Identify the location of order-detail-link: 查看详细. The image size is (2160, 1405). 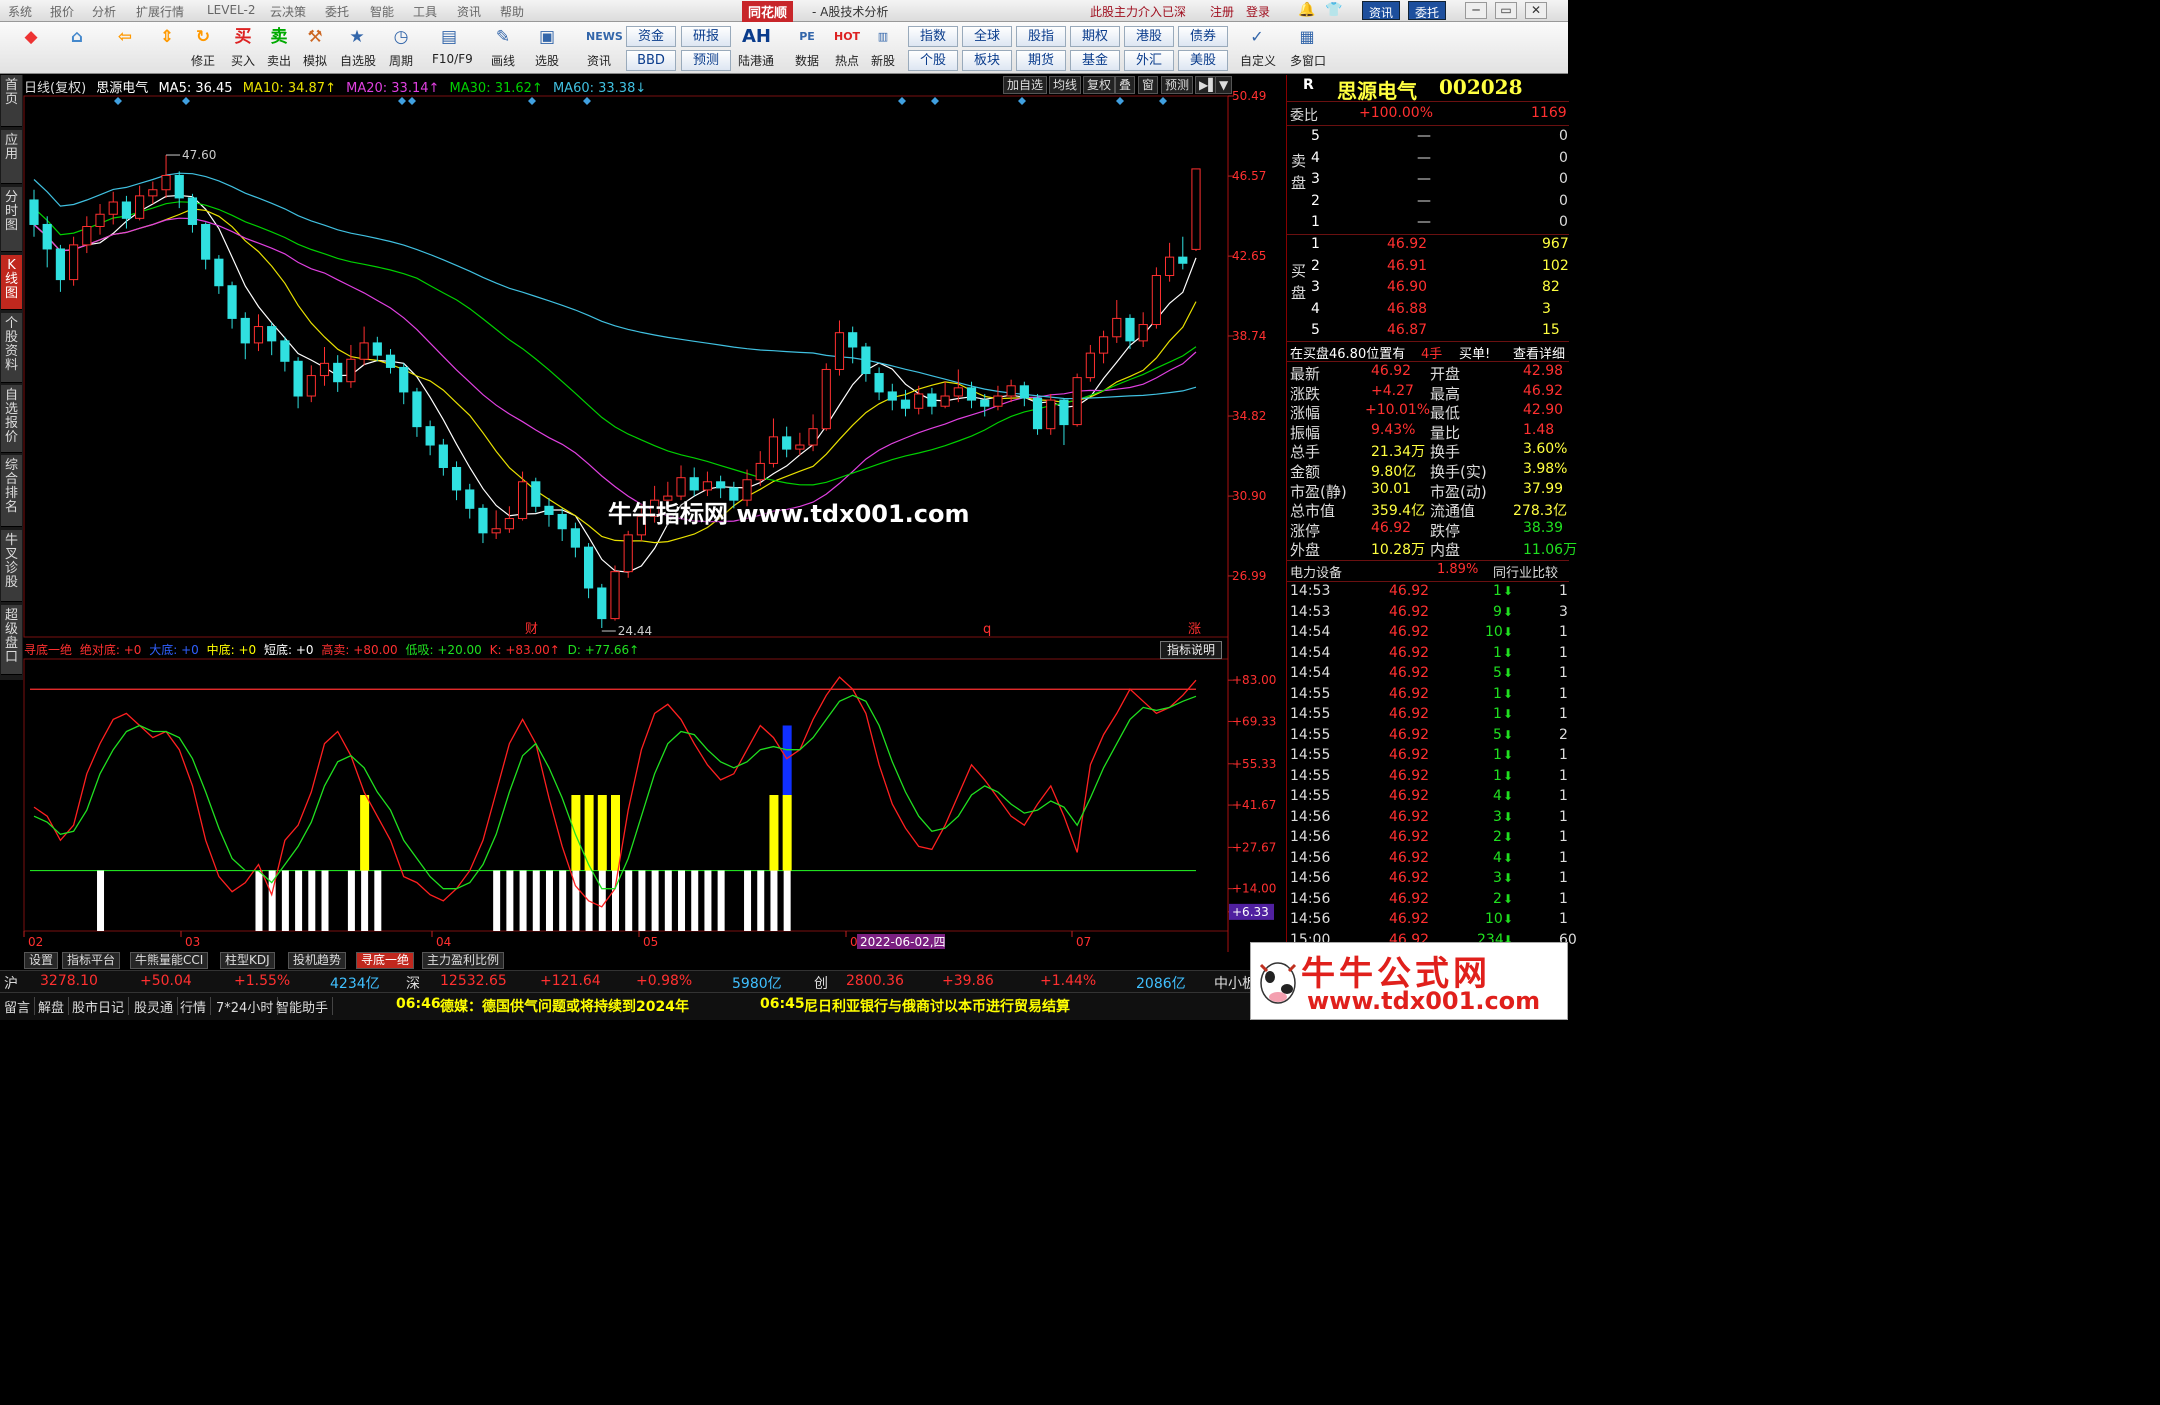
(1539, 352).